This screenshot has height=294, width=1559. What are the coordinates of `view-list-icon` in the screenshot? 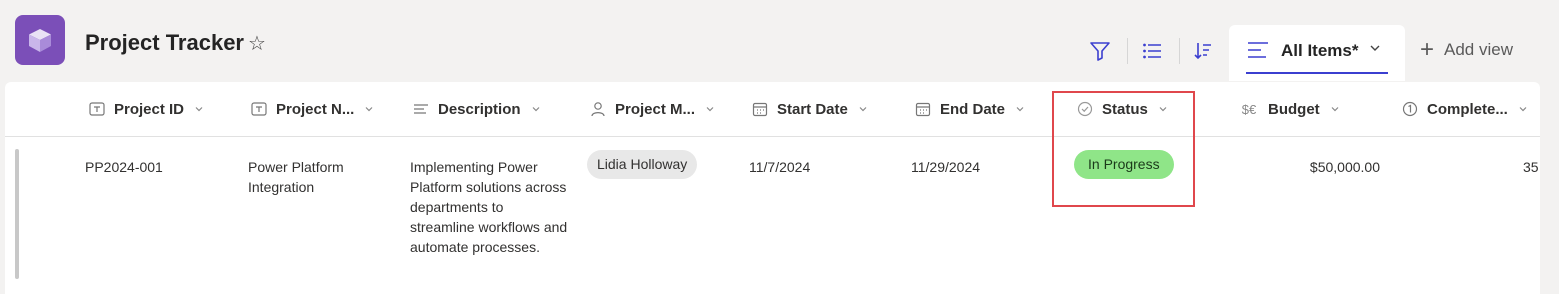 It's located at (1258, 50).